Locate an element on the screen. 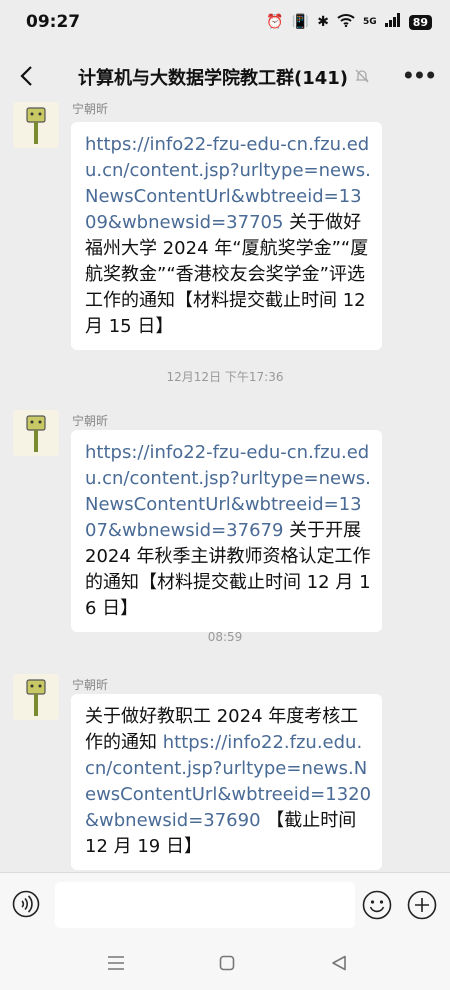  chat-header: 计算机与大数据学院教工群(141) ••• is located at coordinates (225, 76).